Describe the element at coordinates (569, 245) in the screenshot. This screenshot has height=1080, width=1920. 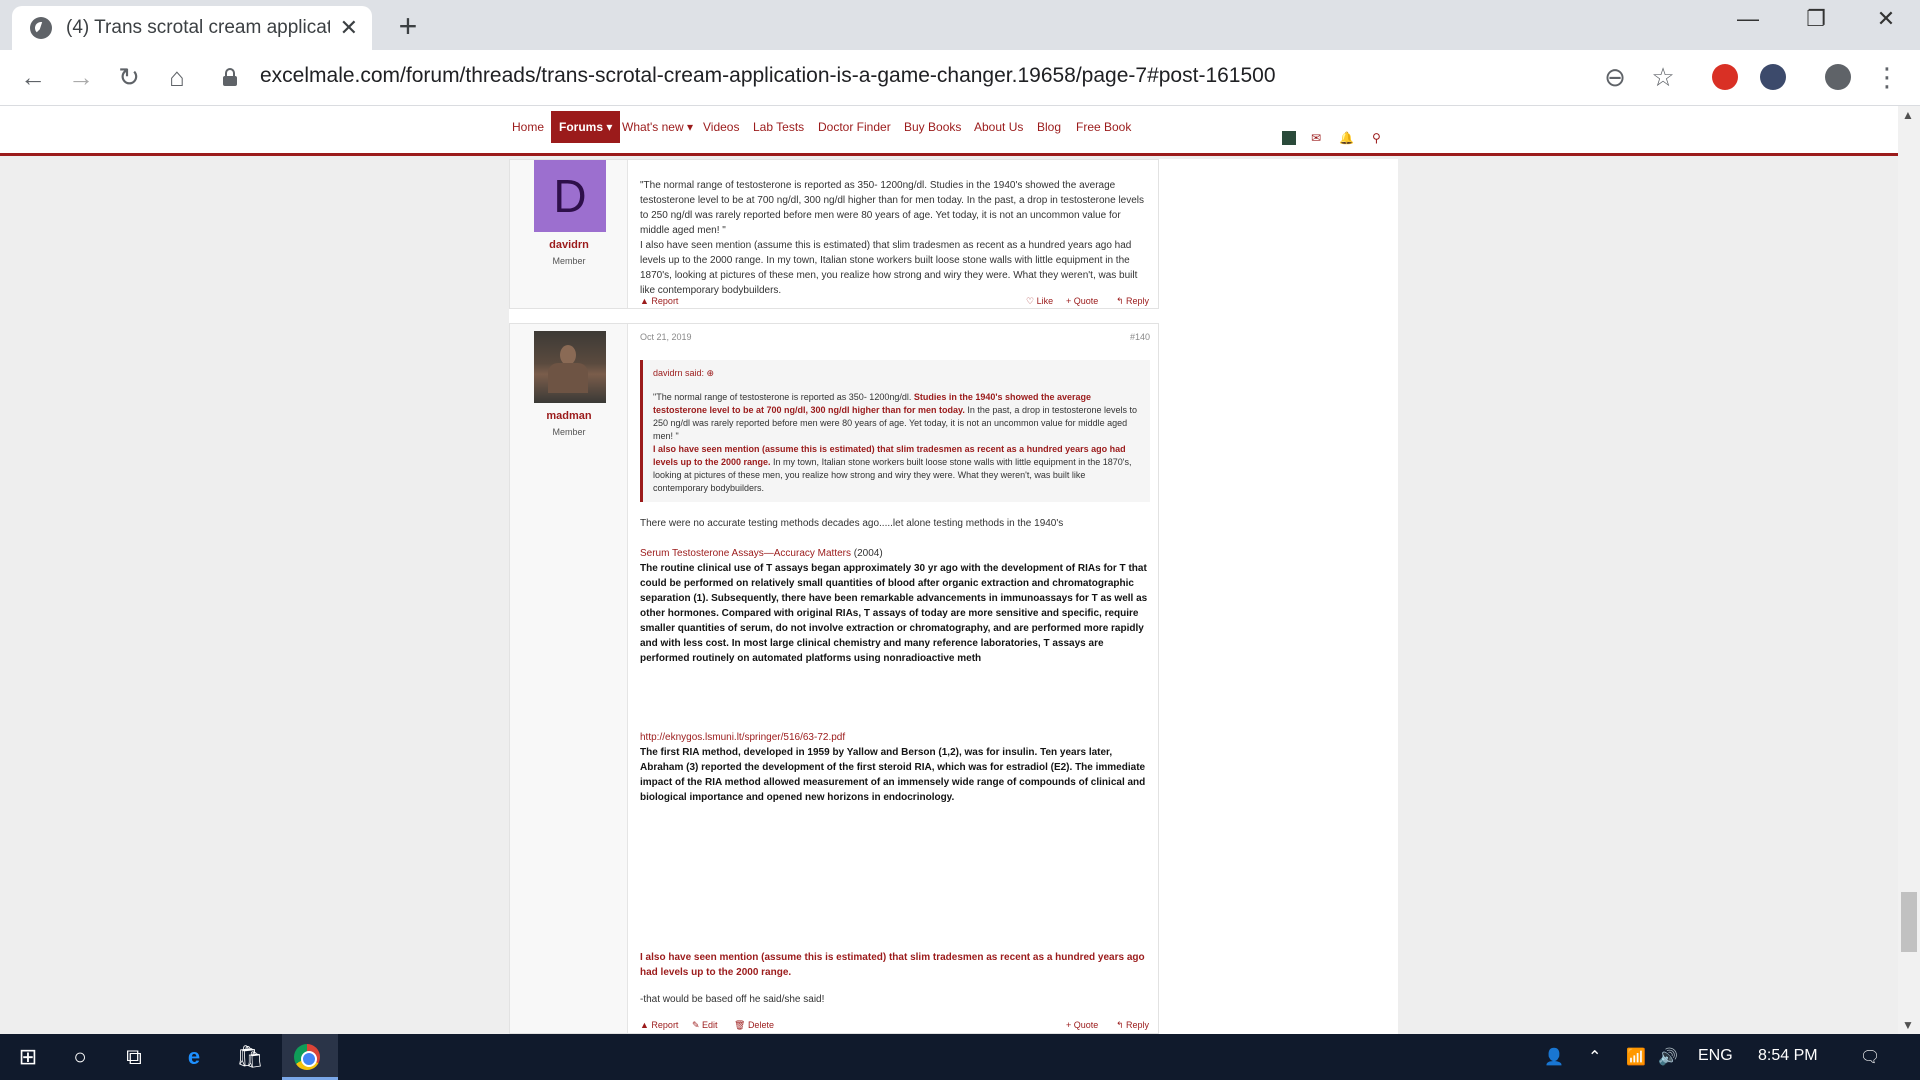
I see `username: davidrn` at that location.